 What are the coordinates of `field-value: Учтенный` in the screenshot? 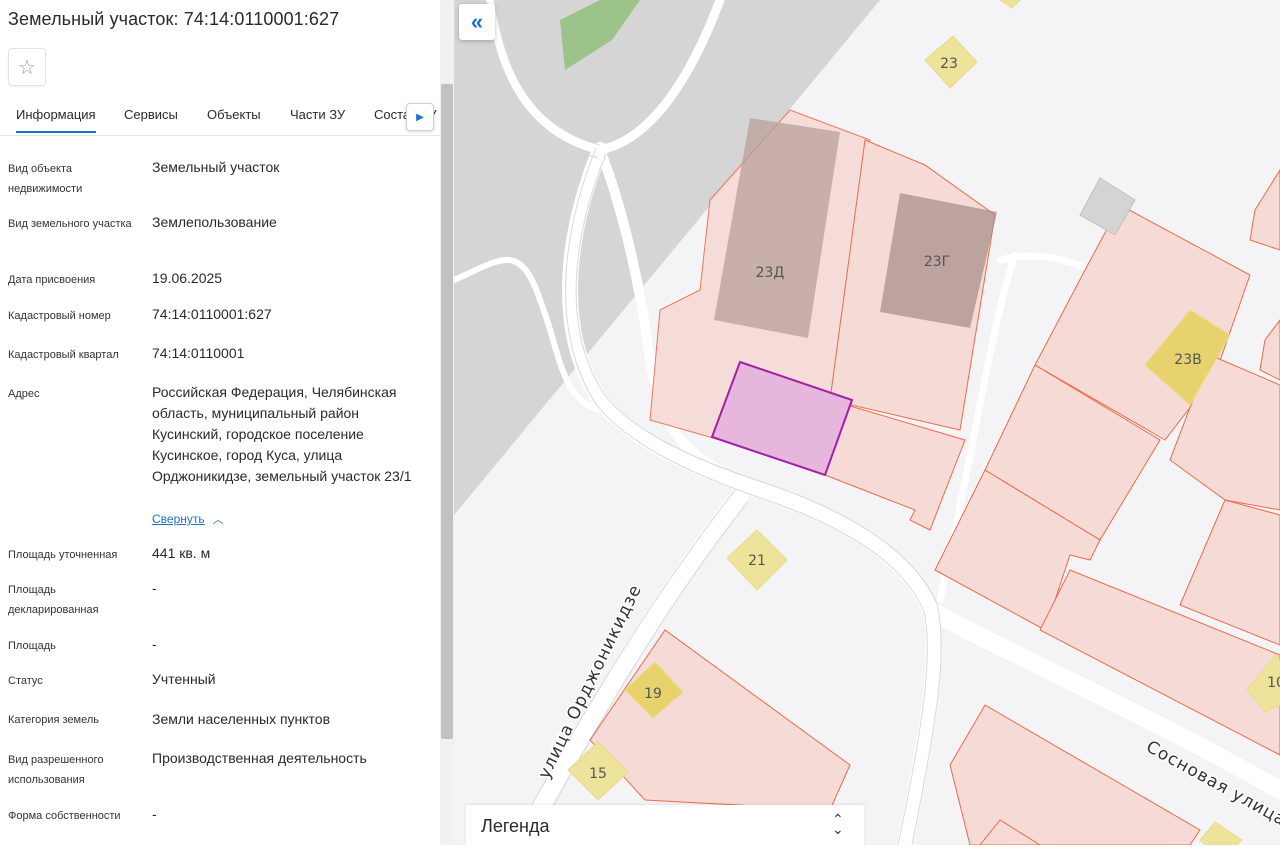 It's located at (184, 679).